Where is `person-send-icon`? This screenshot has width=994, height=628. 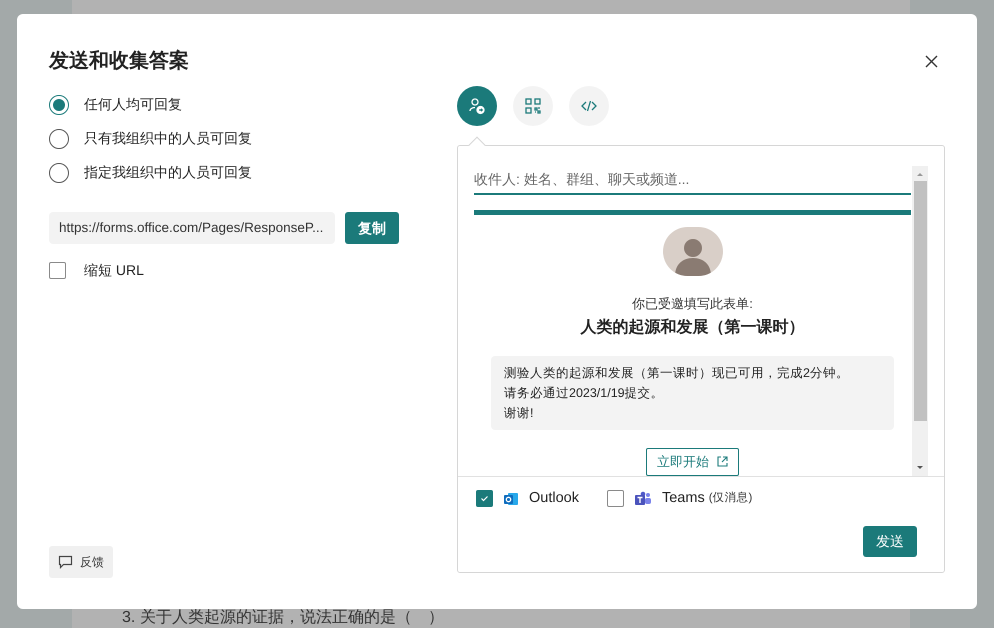
person-send-icon is located at coordinates (477, 106).